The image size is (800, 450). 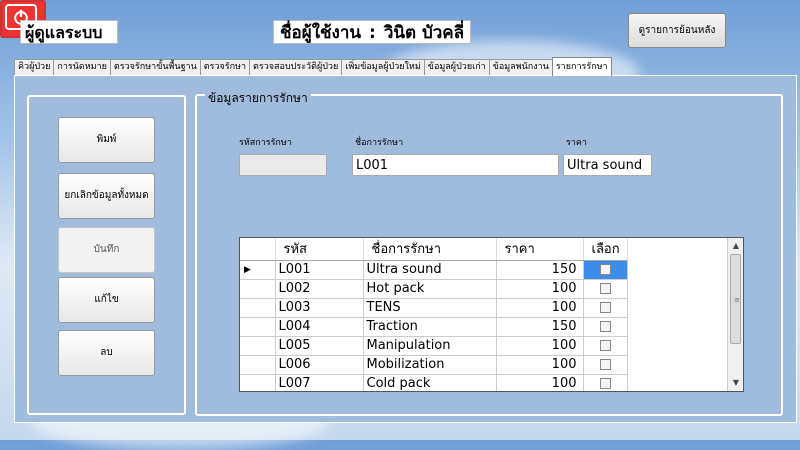 What do you see at coordinates (258, 249) in the screenshot?
I see `row-header-corner` at bounding box center [258, 249].